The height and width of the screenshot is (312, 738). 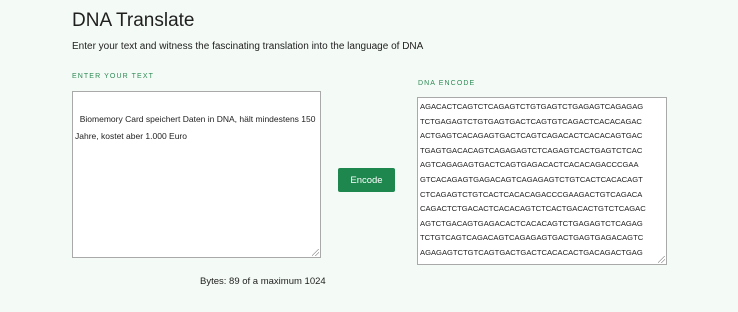 I want to click on encode-button: Encode, so click(x=366, y=180).